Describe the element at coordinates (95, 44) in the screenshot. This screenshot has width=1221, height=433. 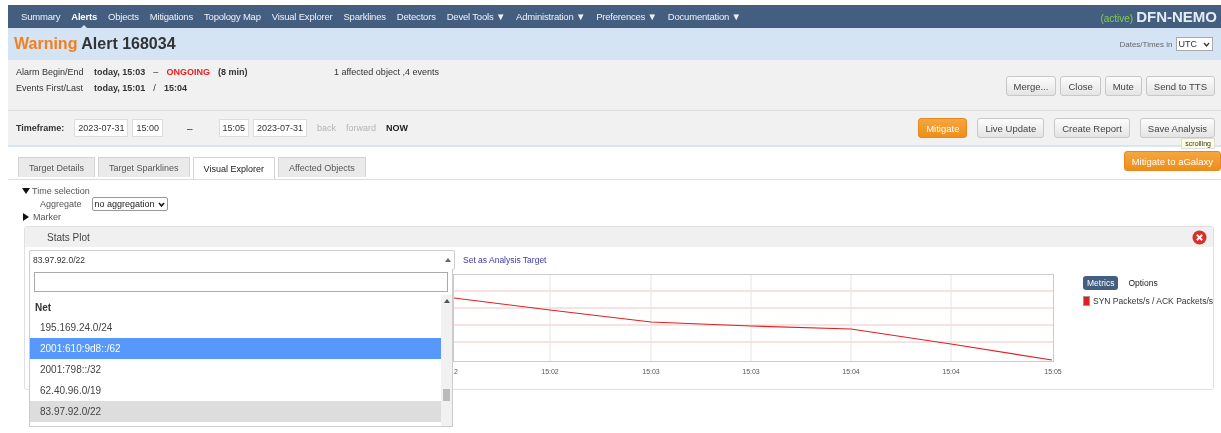
I see `alert-title: Warning Alert 168034` at that location.